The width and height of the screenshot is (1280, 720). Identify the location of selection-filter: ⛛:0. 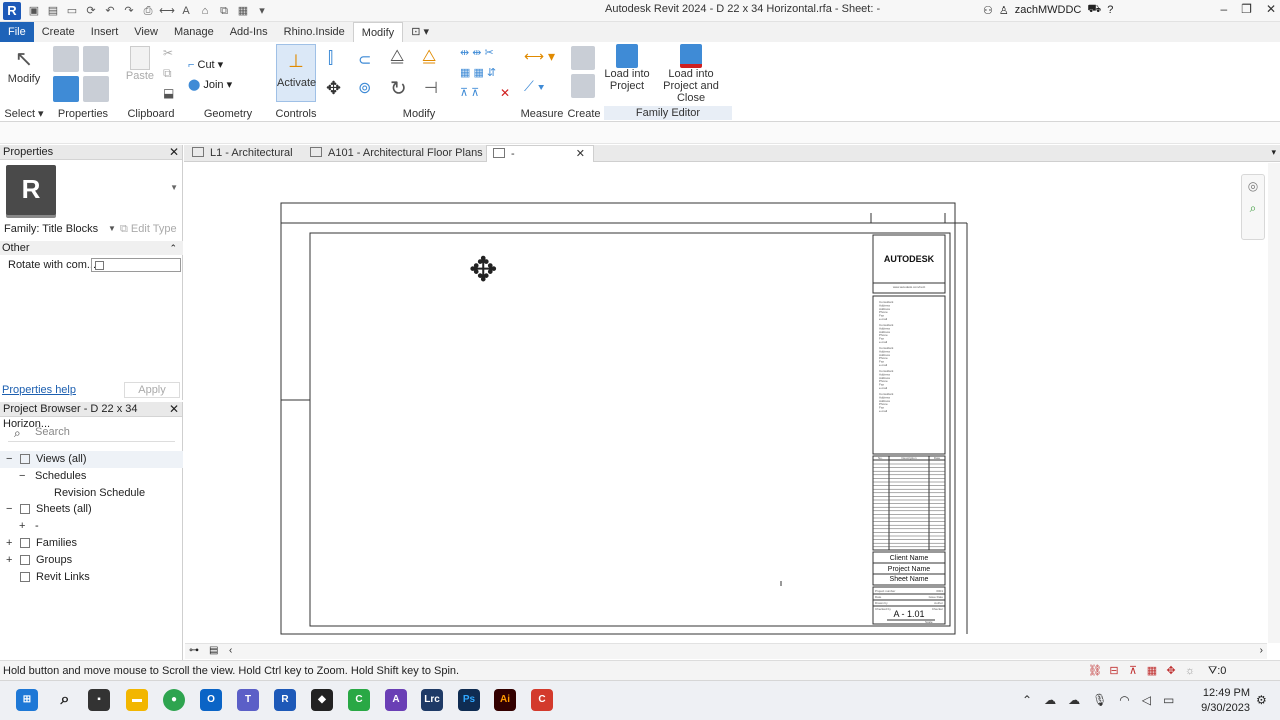
(1217, 671).